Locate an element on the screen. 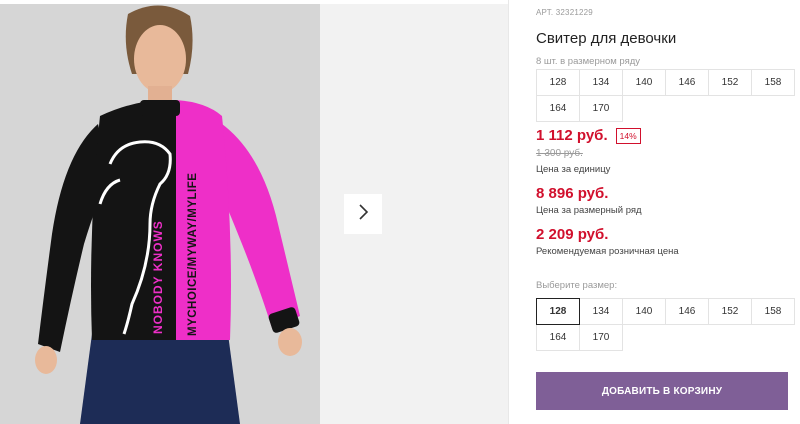 The height and width of the screenshot is (424, 800). size-row-cell: 146 is located at coordinates (687, 82).